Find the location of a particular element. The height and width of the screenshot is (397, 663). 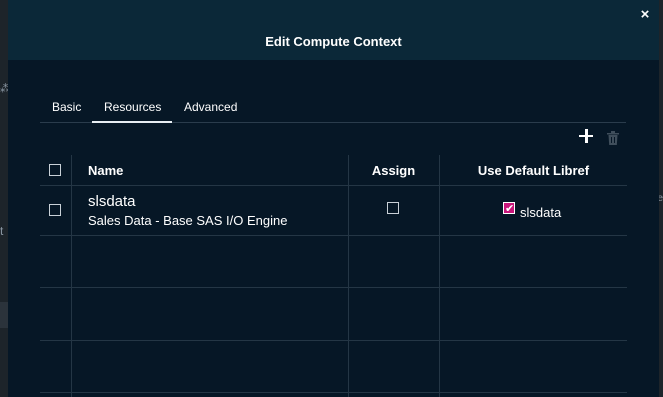

checkmark-icon: ✔ is located at coordinates (510, 209).